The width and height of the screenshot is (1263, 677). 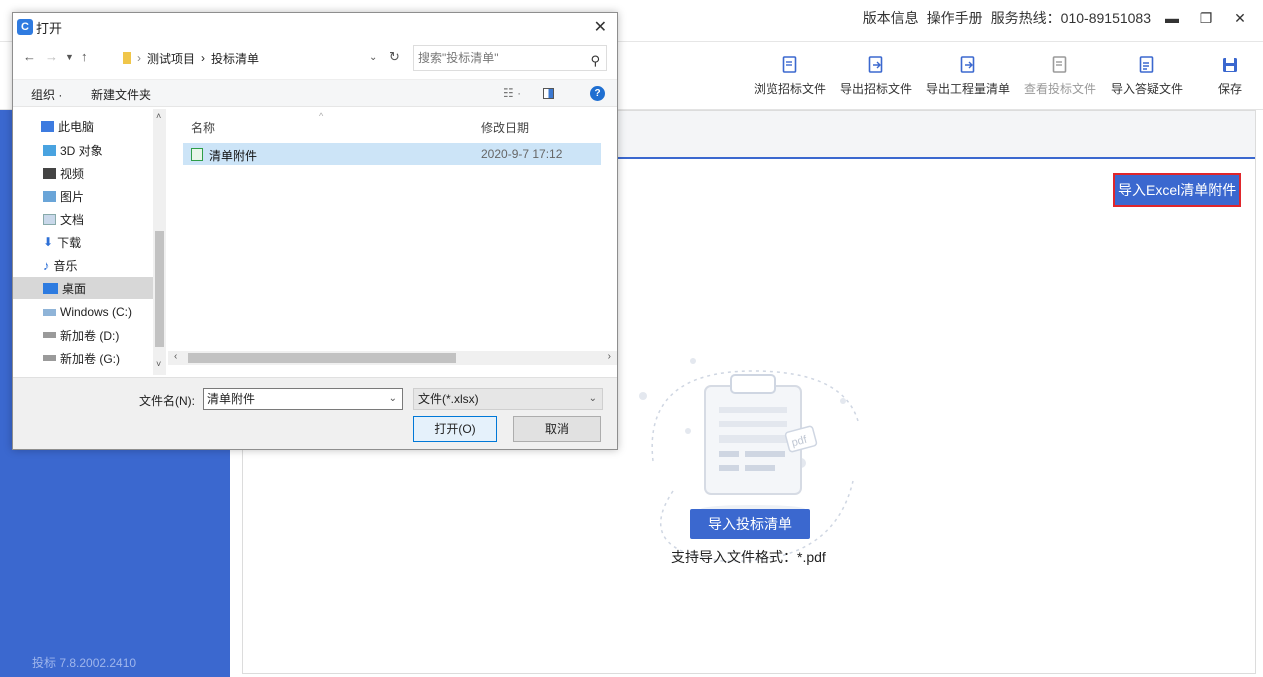 I want to click on file-row: 清单附件 2020-9-7 17:12, so click(x=392, y=154).